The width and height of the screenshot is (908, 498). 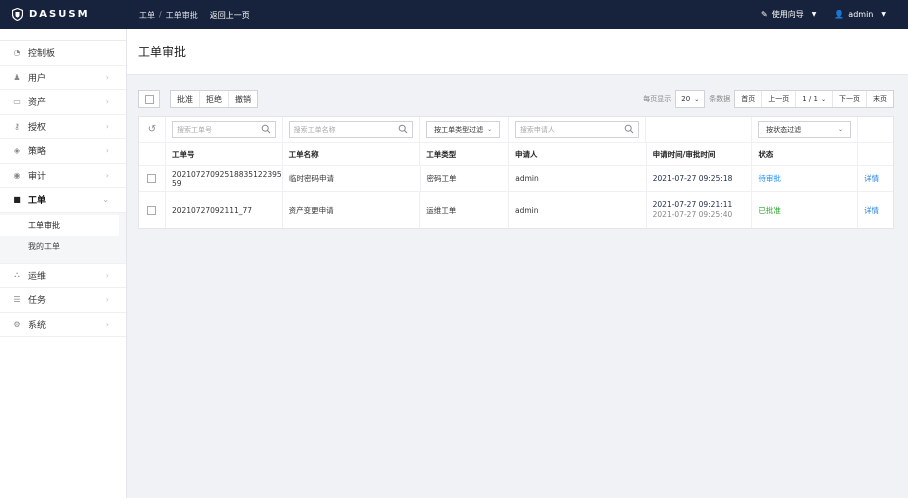 I want to click on ticket-type: 运维工单, so click(x=465, y=210).